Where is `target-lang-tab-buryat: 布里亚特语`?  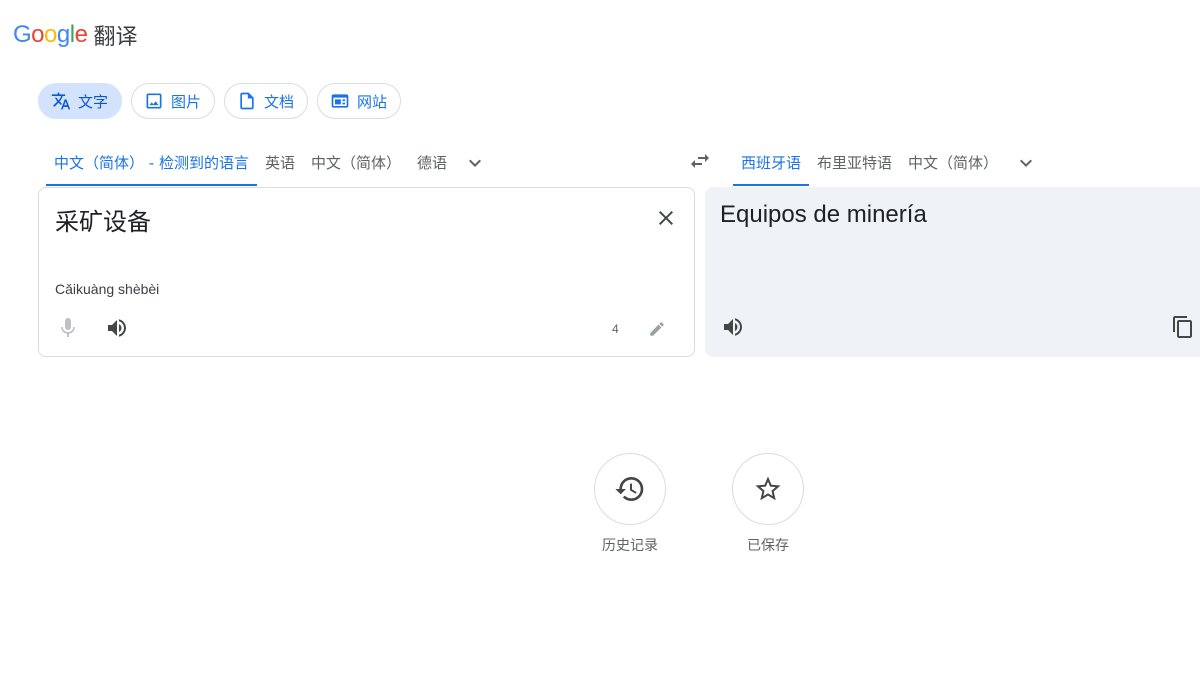
target-lang-tab-buryat: 布里亚特语 is located at coordinates (854, 163).